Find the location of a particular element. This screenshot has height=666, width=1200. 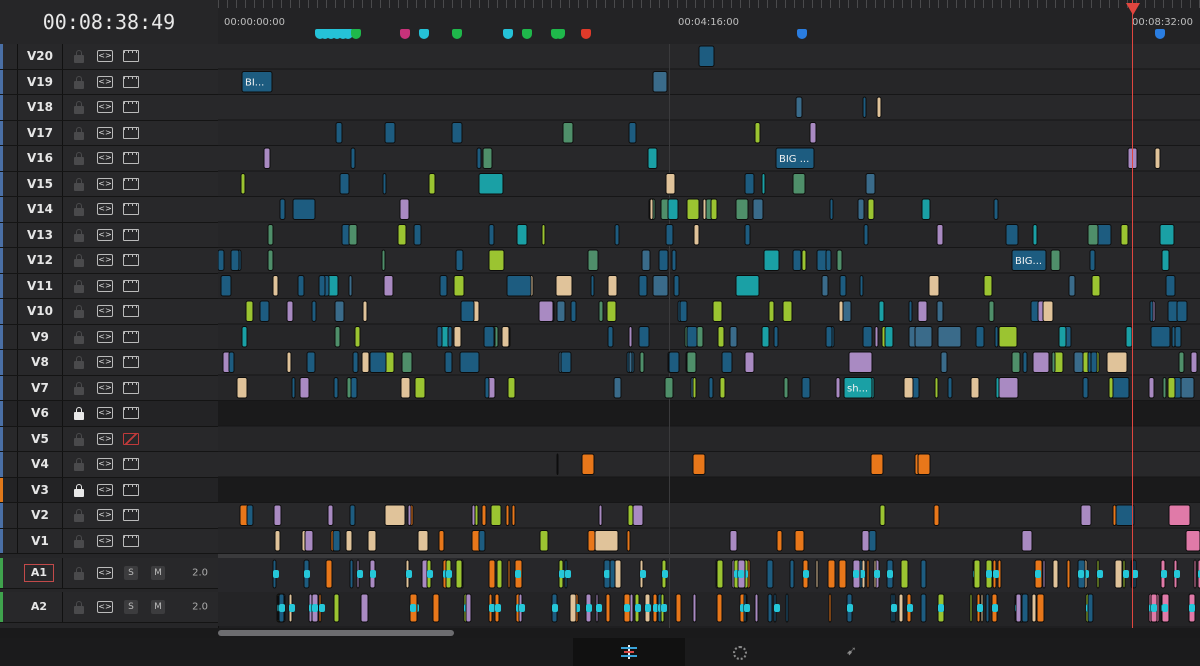

timeline-ruler: 00:00:00:00 00:04:16:00 00:08:32:00 is located at coordinates (709, 22).